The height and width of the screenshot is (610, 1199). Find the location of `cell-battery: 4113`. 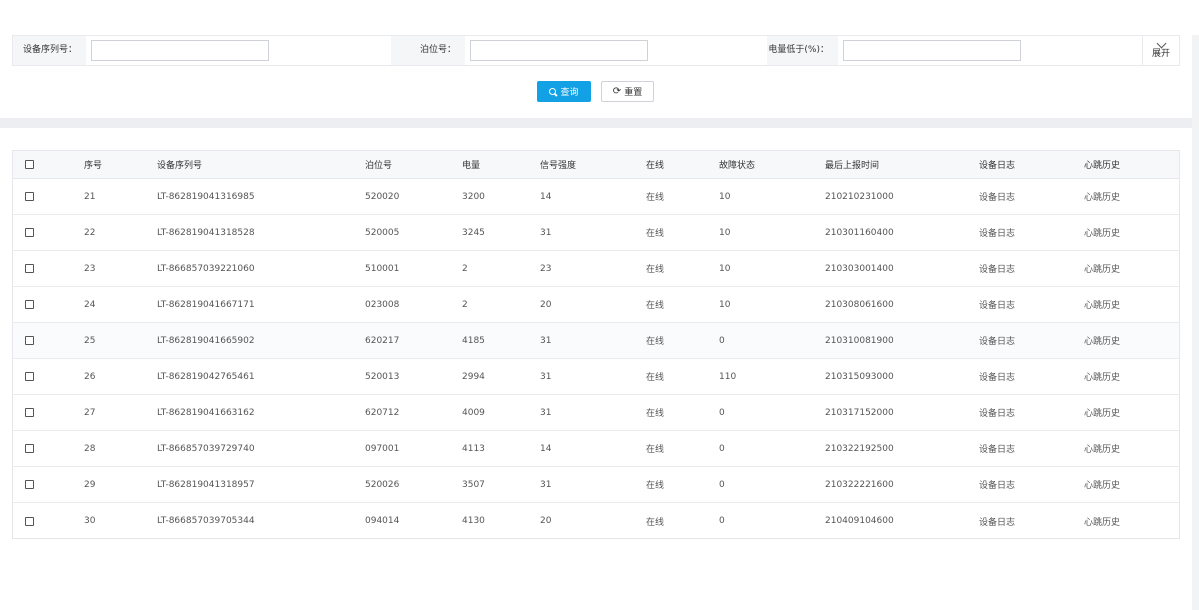

cell-battery: 4113 is located at coordinates (473, 448).